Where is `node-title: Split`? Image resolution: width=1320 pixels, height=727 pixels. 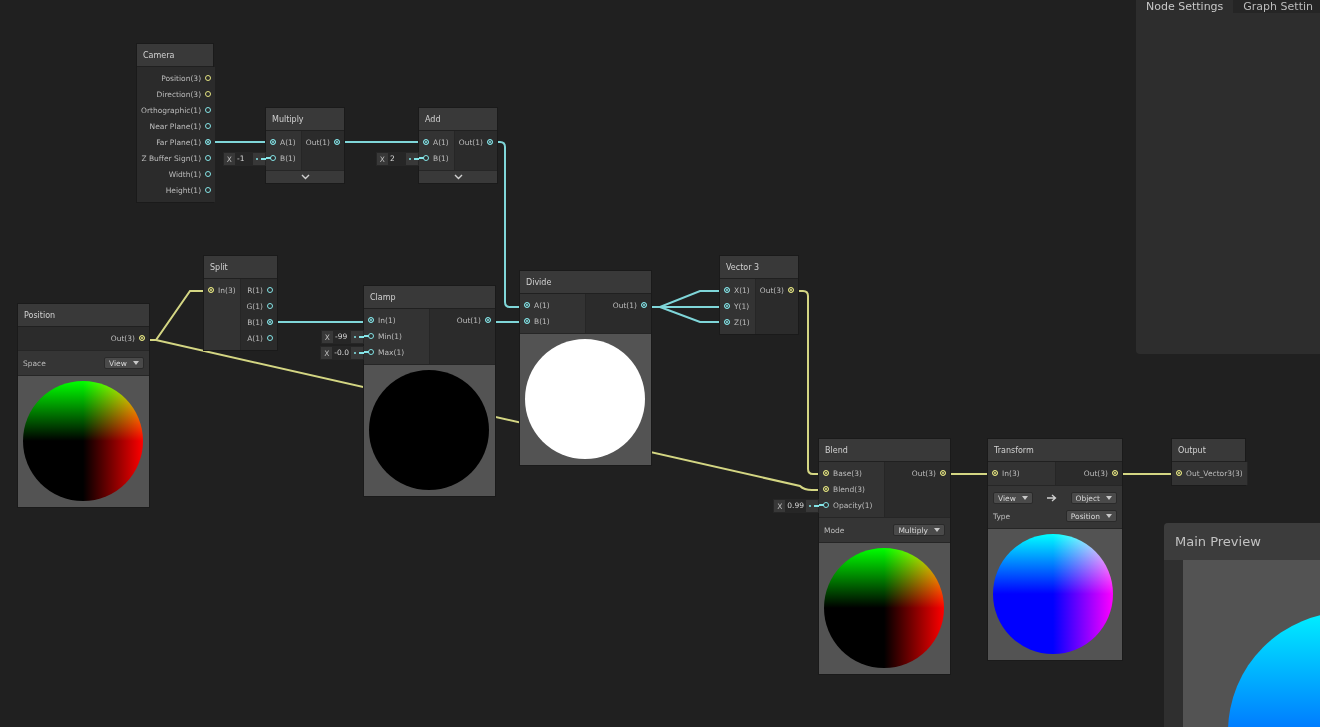
node-title: Split is located at coordinates (240, 267).